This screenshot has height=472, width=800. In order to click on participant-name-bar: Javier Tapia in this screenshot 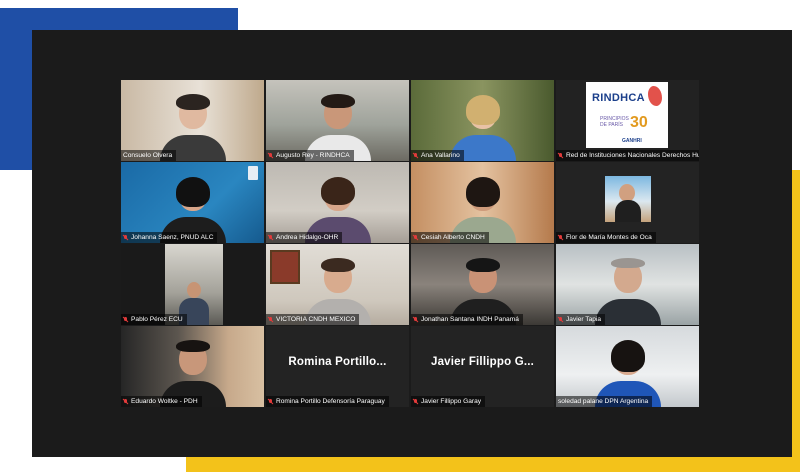, I will do `click(581, 319)`.